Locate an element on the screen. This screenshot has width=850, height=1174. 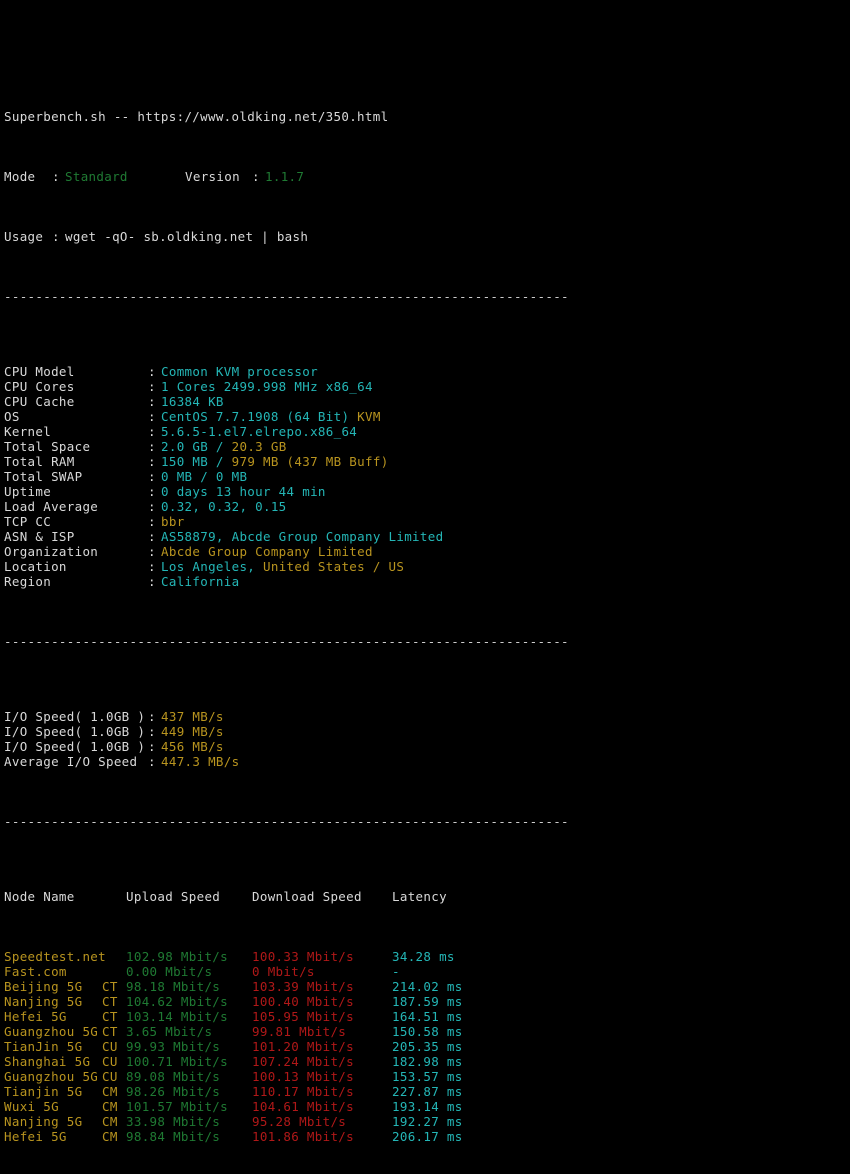
upload-speed-cell: 98.18 Mbit/s is located at coordinates (173, 986).